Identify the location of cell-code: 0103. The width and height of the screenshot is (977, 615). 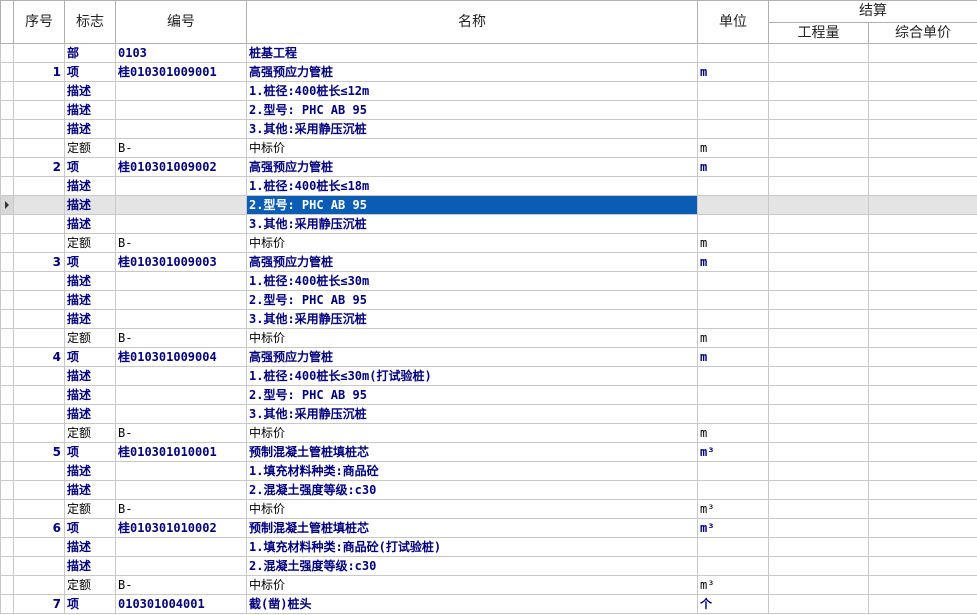
(181, 53).